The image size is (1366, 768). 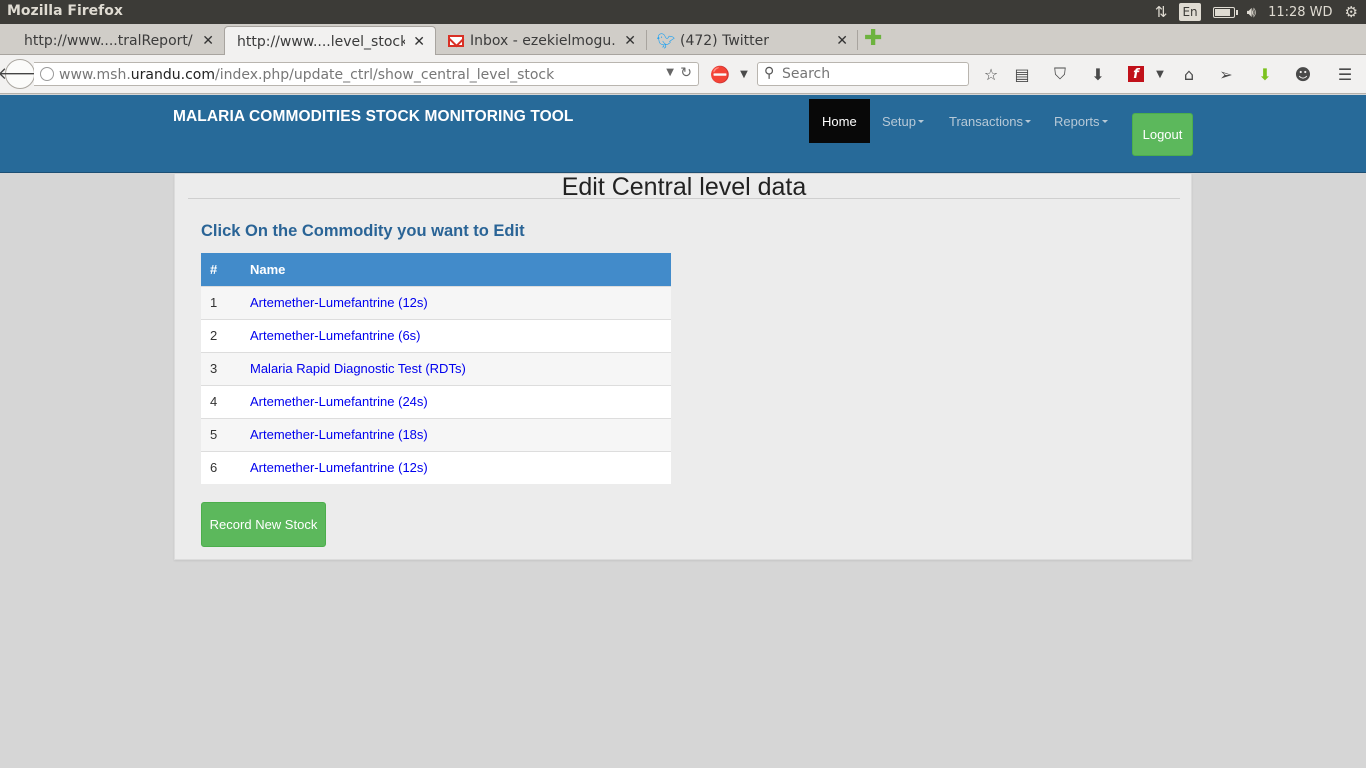 I want to click on table-row: 3 Malaria Rapid Diagnostic Test (RDTs), so click(x=436, y=368).